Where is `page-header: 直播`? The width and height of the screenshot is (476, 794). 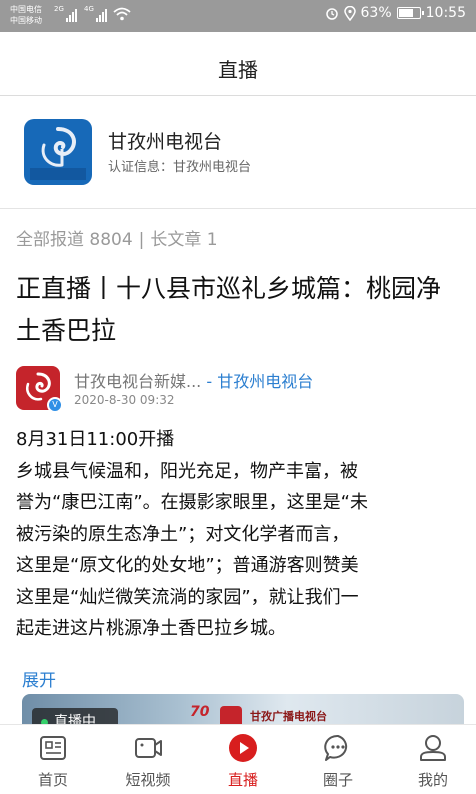 page-header: 直播 is located at coordinates (238, 64).